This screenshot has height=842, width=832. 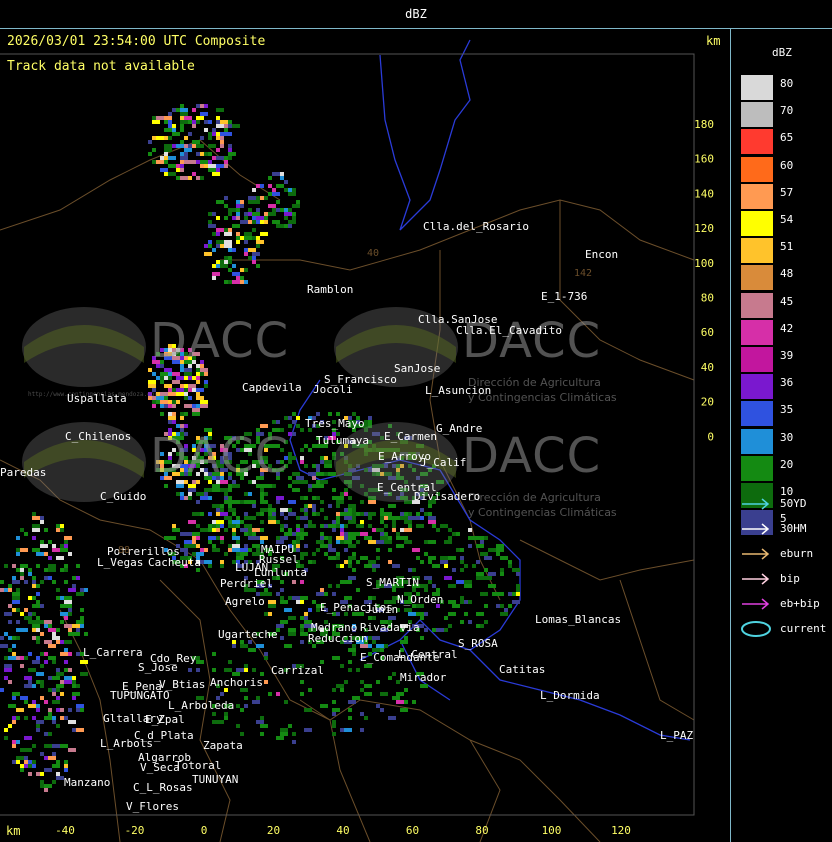 What do you see at coordinates (423, 677) in the screenshot?
I see `place-label: Mirador` at bounding box center [423, 677].